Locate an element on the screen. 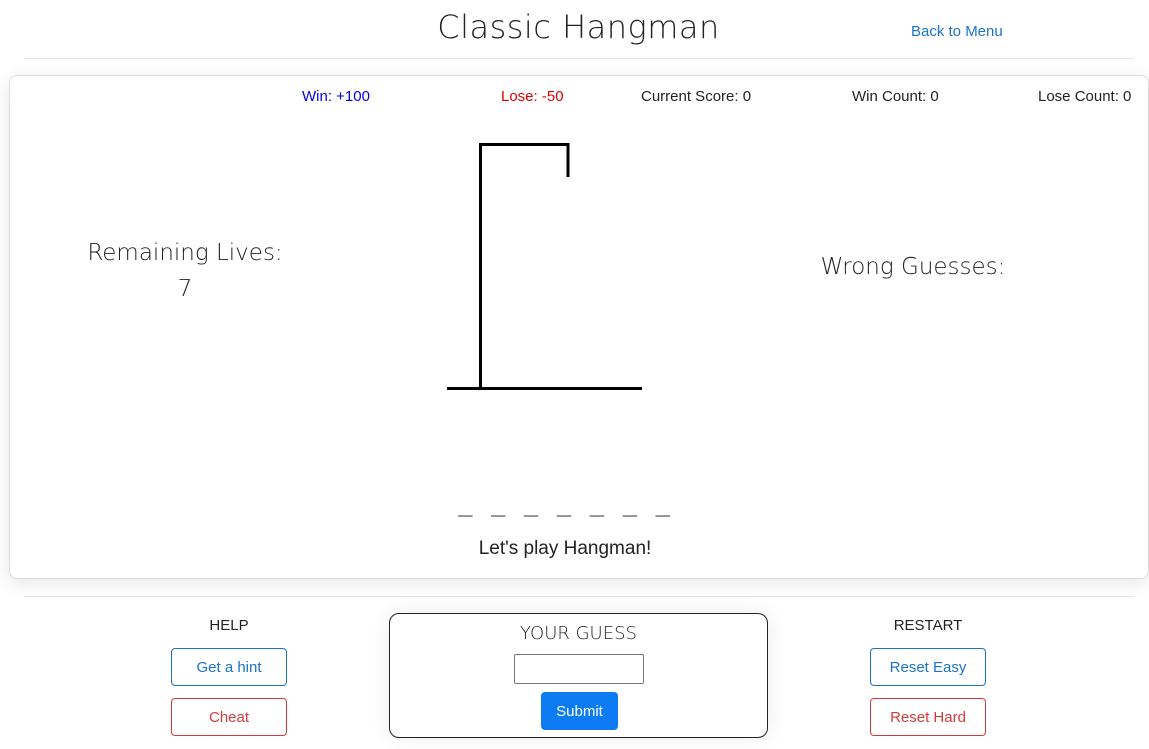 The width and height of the screenshot is (1149, 749). footer-divider is located at coordinates (579, 596).